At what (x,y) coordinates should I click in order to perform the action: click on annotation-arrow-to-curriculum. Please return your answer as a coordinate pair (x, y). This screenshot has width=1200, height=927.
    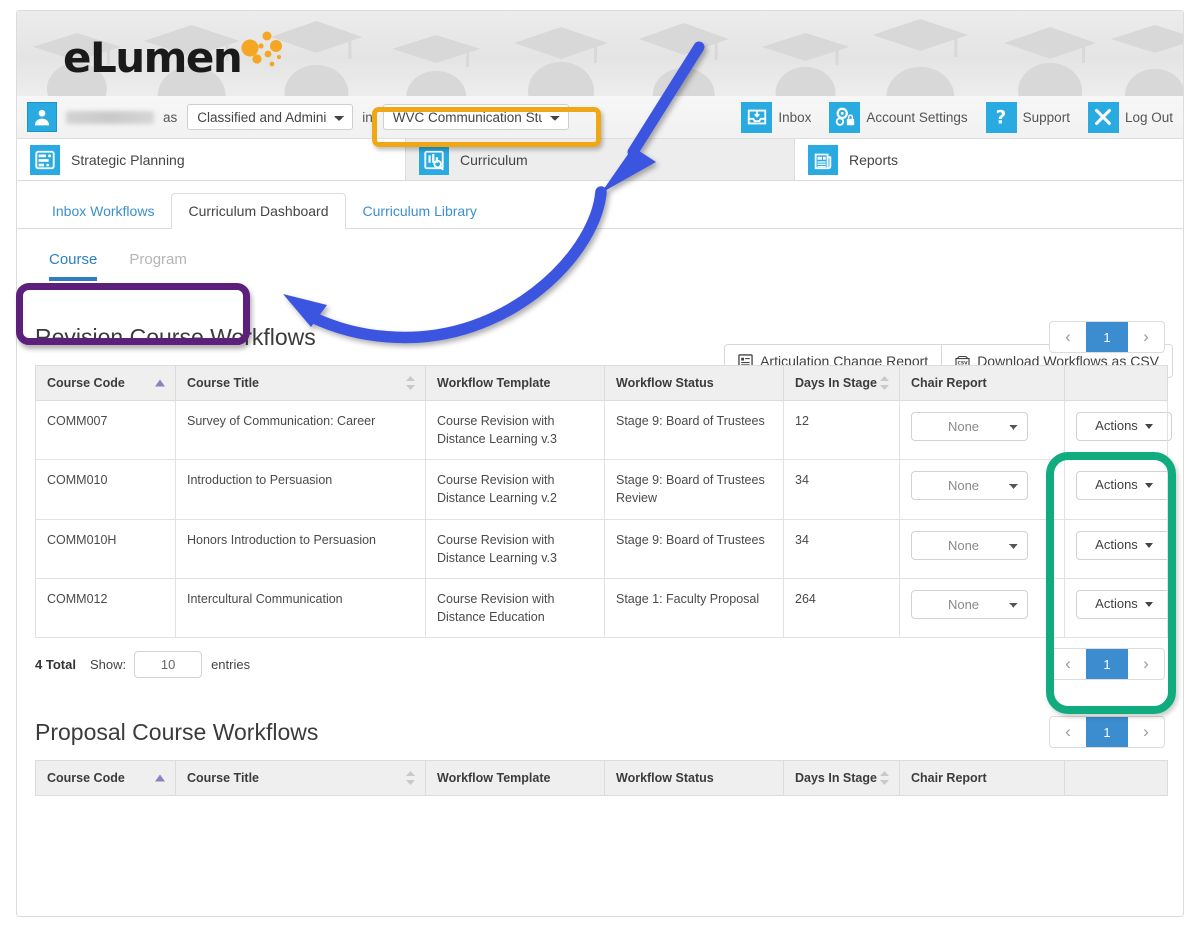
    Looking at the image, I should click on (653, 117).